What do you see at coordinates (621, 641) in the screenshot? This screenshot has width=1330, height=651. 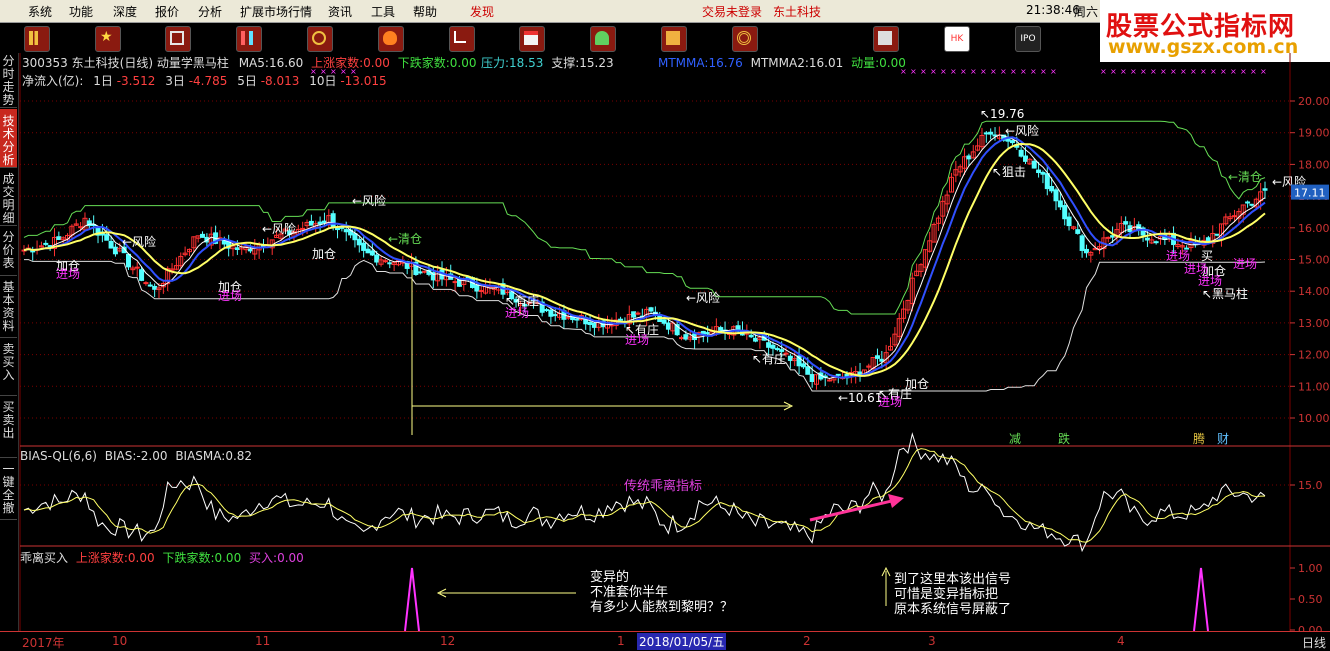 I see `date-label-jan: 1` at bounding box center [621, 641].